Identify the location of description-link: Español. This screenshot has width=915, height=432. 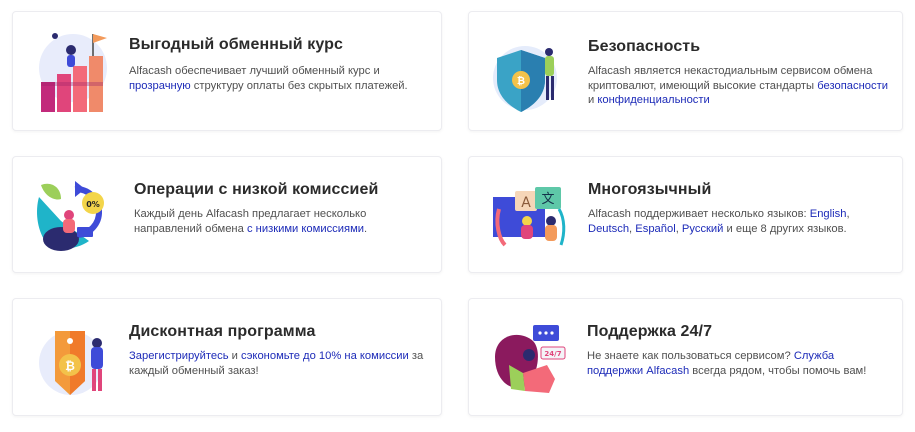
(655, 229).